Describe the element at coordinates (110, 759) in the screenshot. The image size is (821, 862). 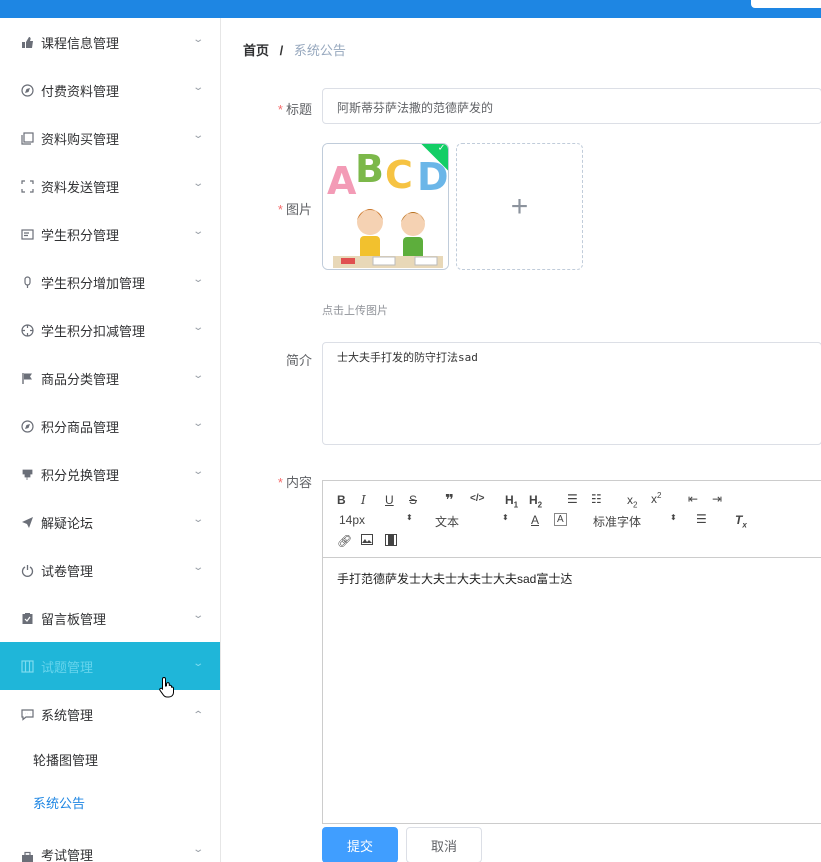
I see `sidebar-subitem-carousel: 轮播图管理` at that location.